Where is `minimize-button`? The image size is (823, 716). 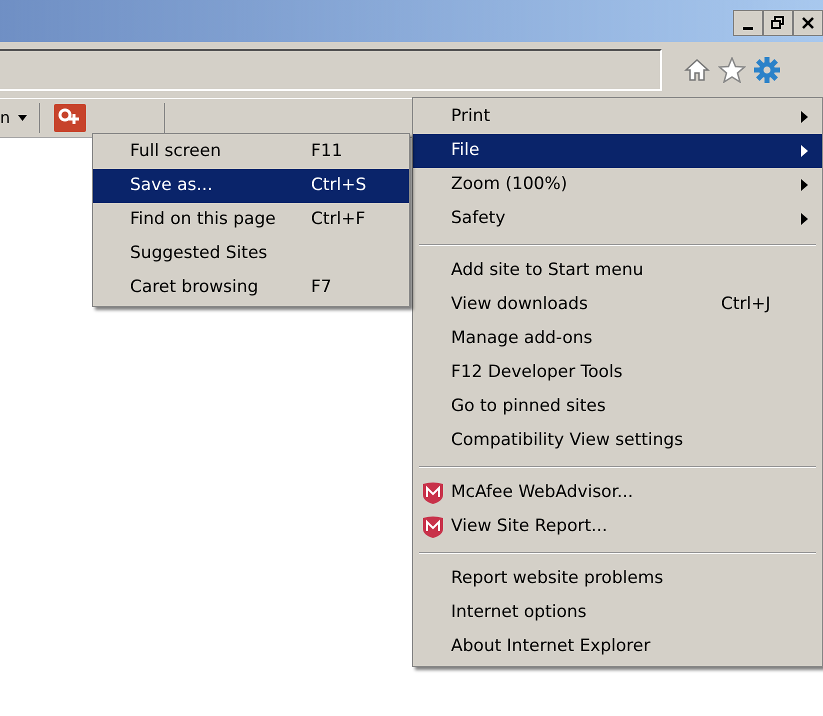
minimize-button is located at coordinates (748, 23).